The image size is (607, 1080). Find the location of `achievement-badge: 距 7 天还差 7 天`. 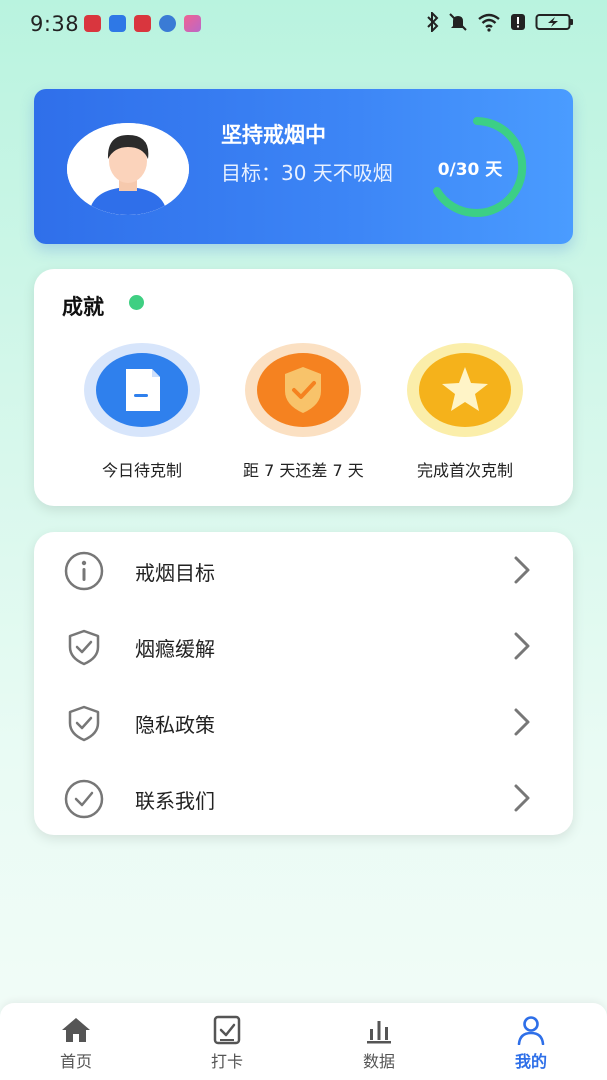

achievement-badge: 距 7 天还差 7 天 is located at coordinates (303, 412).